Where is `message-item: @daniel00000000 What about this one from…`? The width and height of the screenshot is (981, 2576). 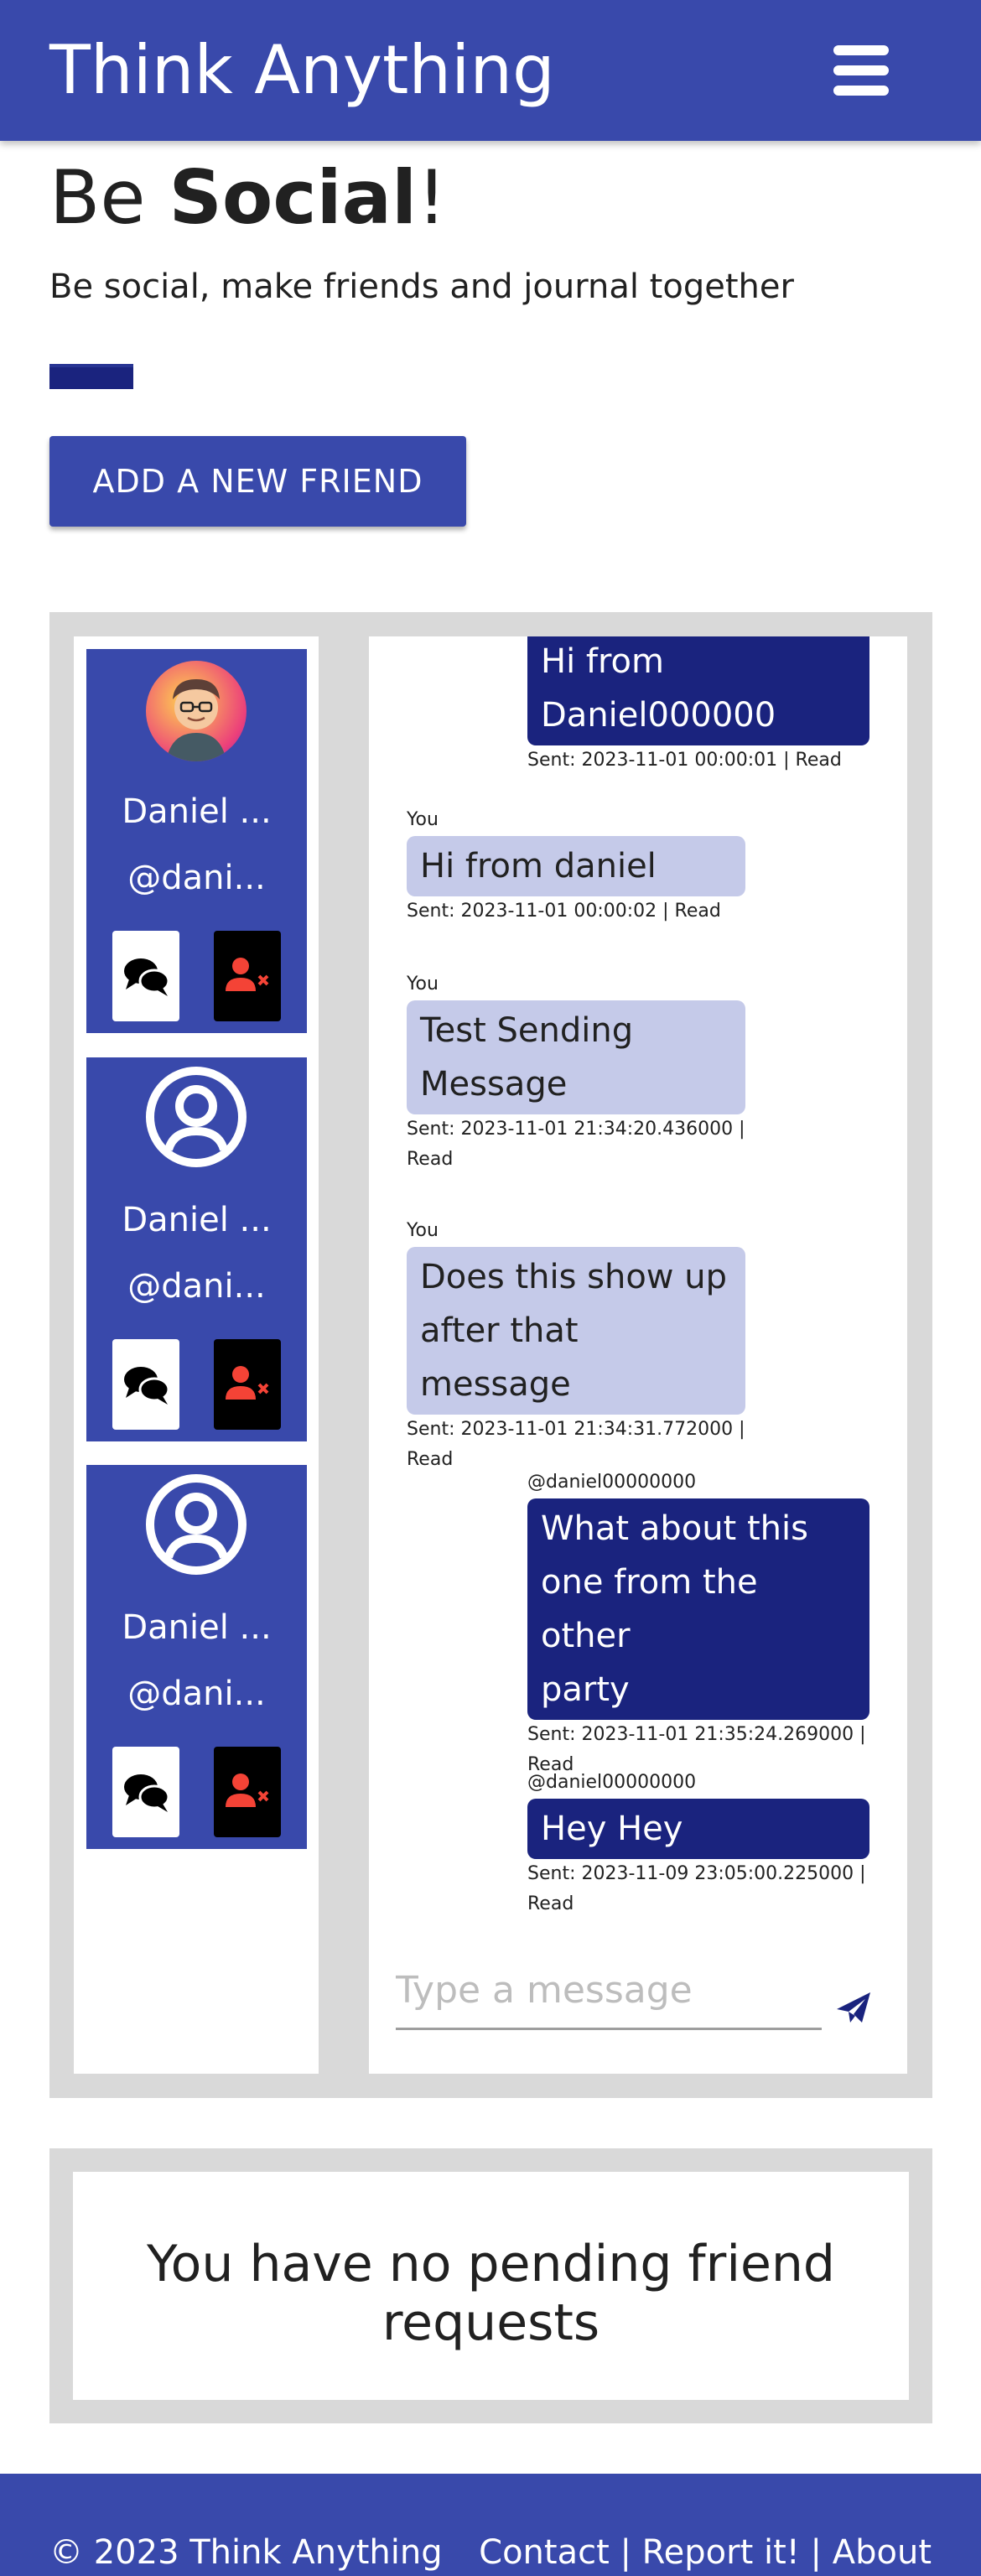
message-item: @daniel00000000 What about this one from… is located at coordinates (698, 1626).